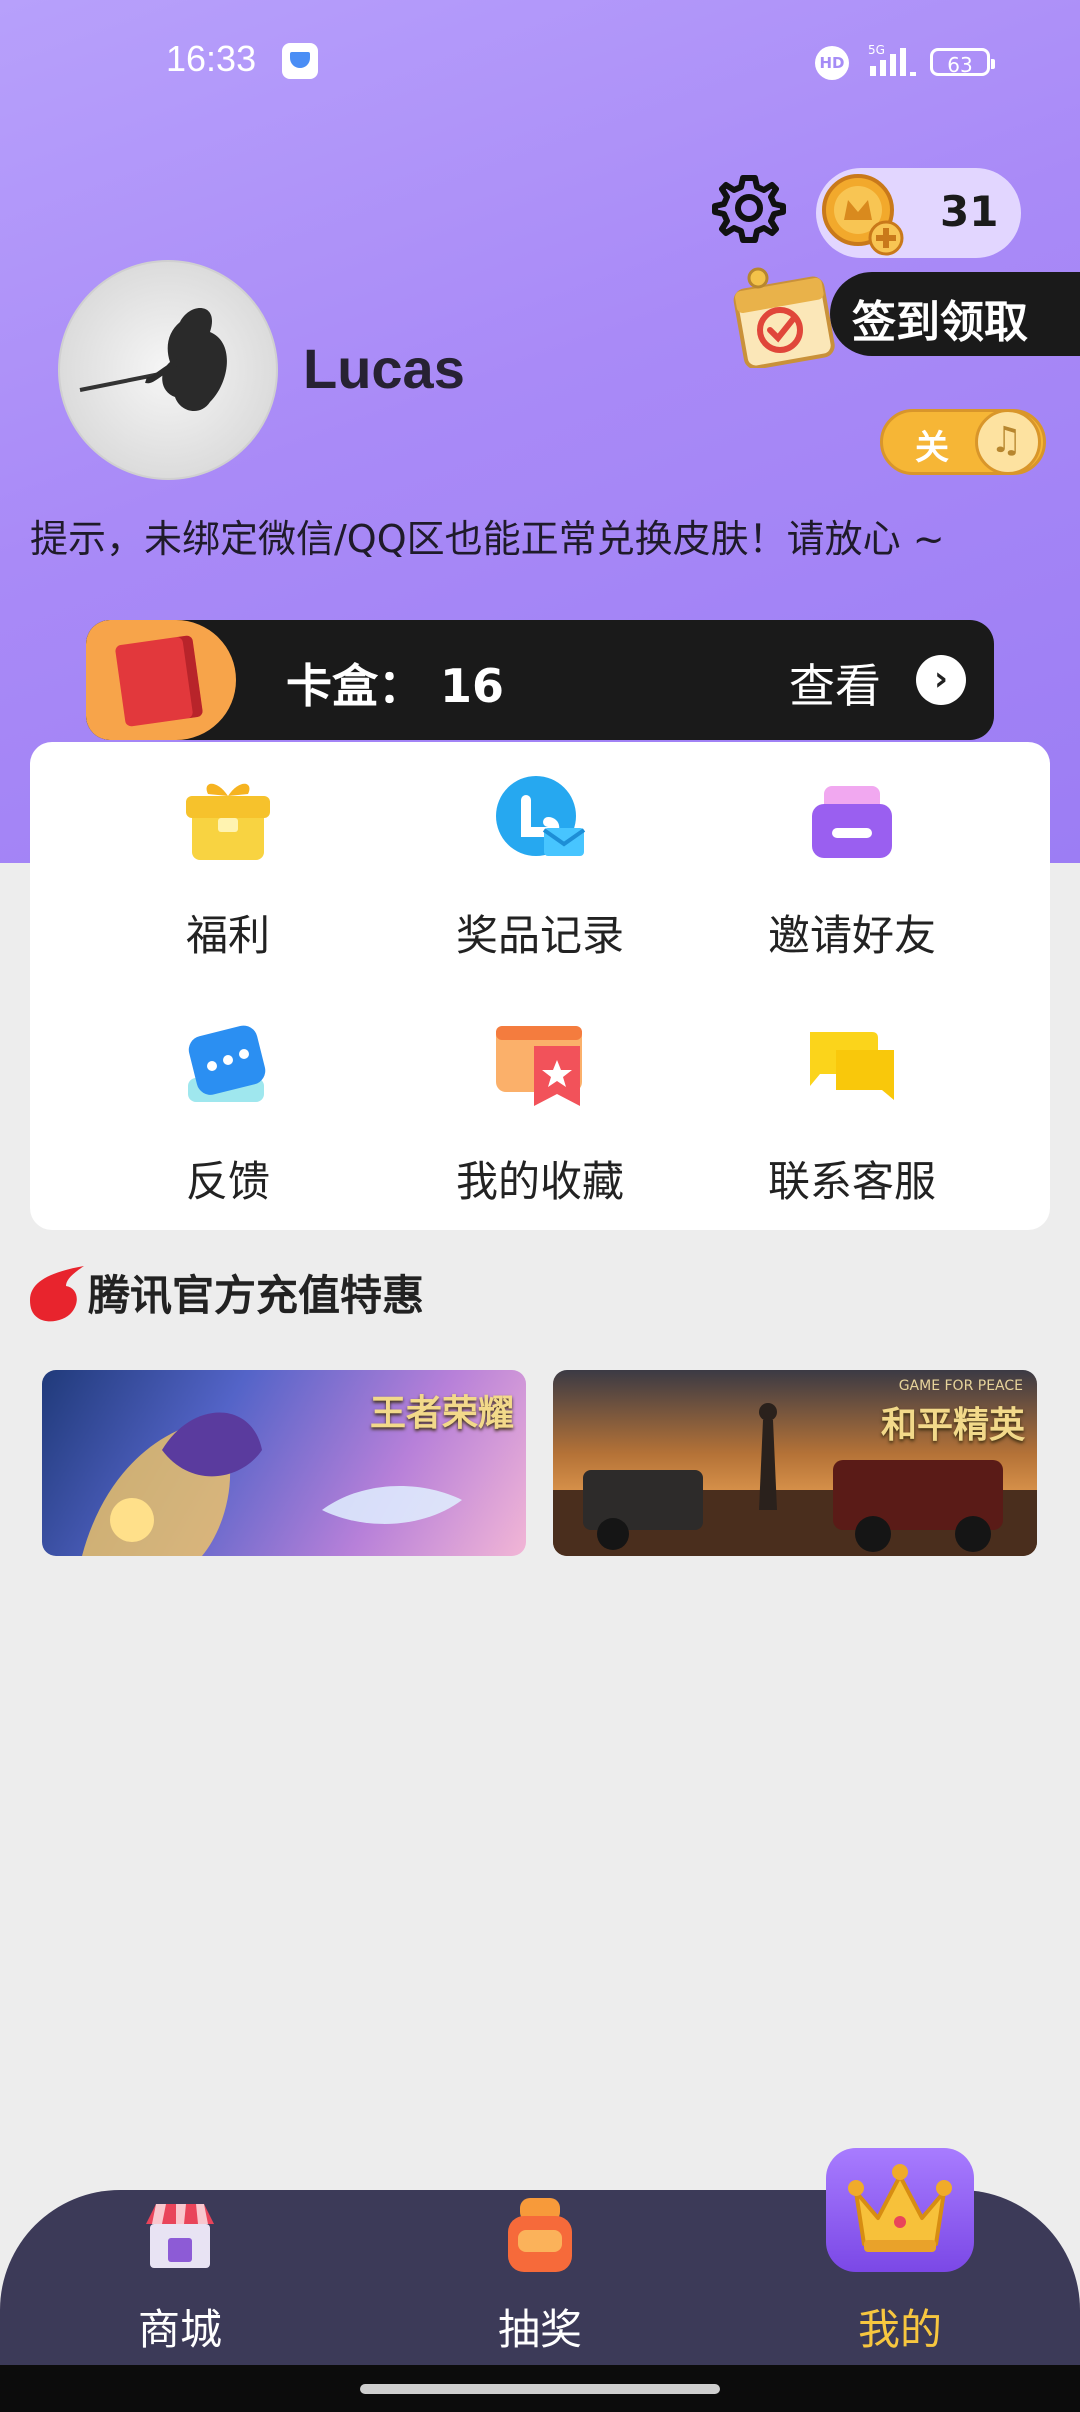 The image size is (1080, 2412). What do you see at coordinates (899, 2329) in the screenshot?
I see `nav-label-mine: 我的` at bounding box center [899, 2329].